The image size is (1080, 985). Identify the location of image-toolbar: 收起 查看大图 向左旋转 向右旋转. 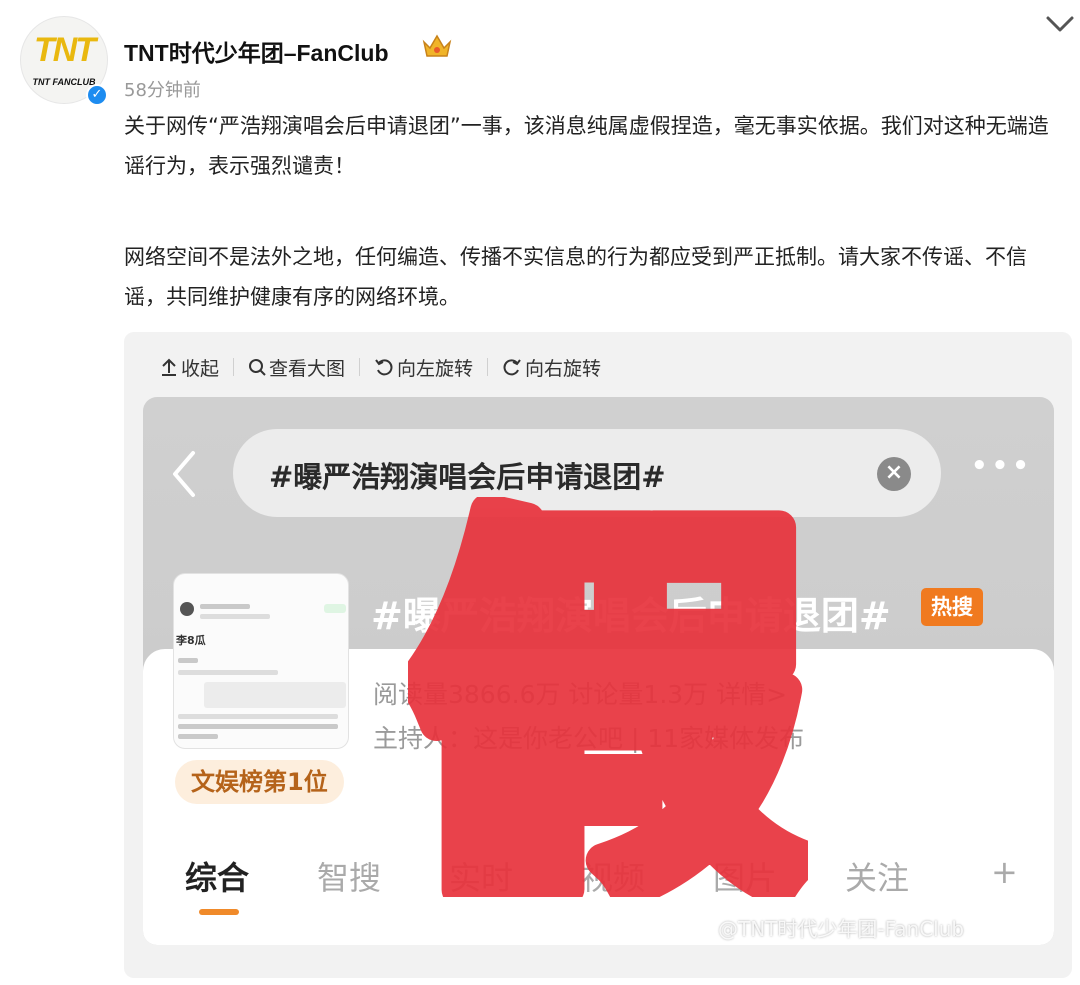
(380, 367).